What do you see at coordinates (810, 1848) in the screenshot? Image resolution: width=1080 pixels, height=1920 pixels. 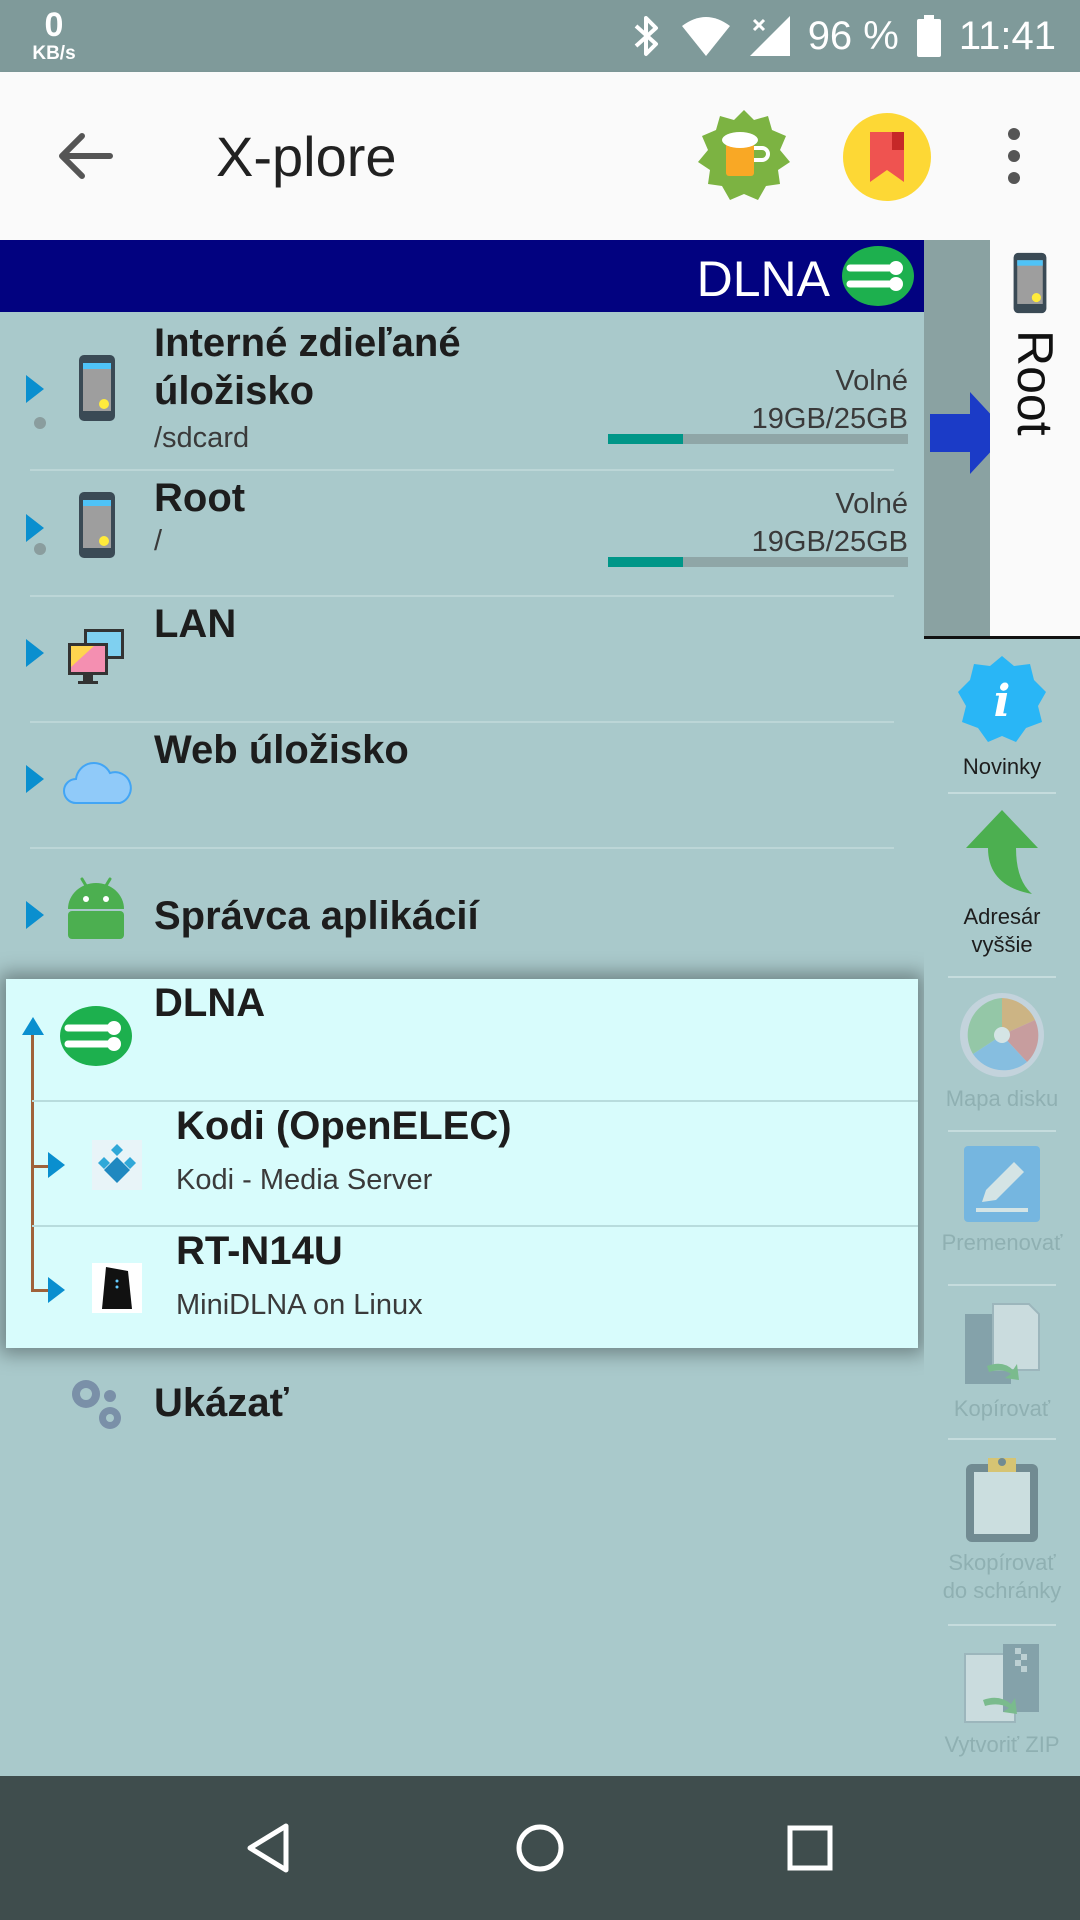 I see `nav-recents-icon` at bounding box center [810, 1848].